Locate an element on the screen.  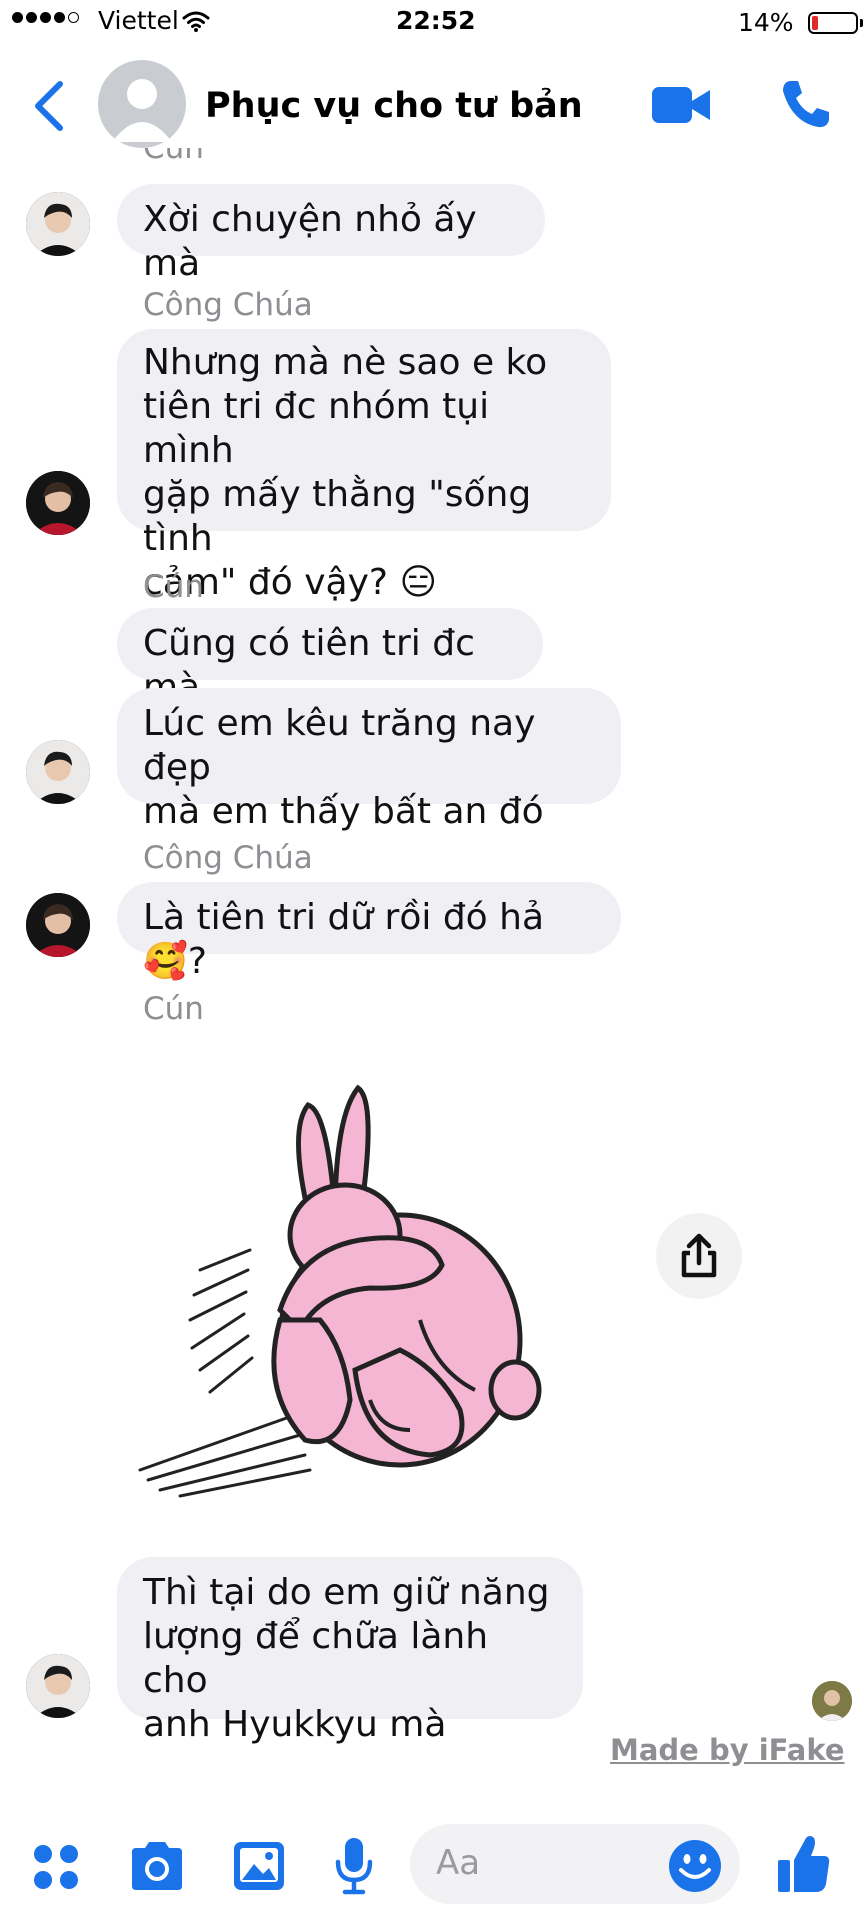
message-bubble: Xời chuyện nhỏ ấy mà is located at coordinates (331, 234).